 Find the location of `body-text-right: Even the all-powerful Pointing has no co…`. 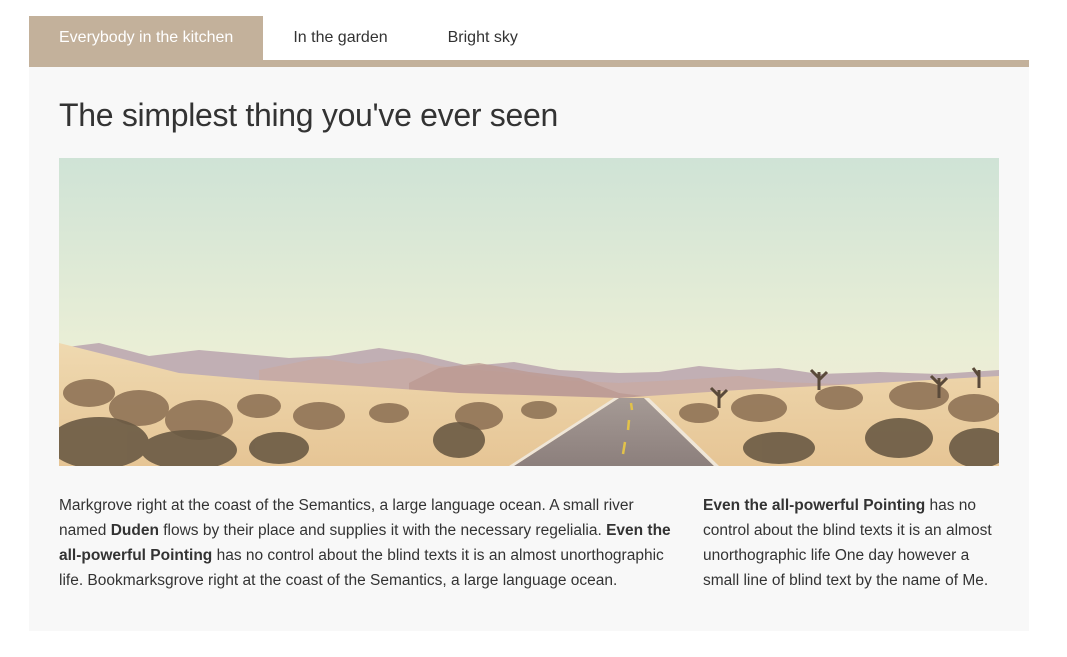

body-text-right: Even the all-powerful Pointing has no co… is located at coordinates (851, 543).